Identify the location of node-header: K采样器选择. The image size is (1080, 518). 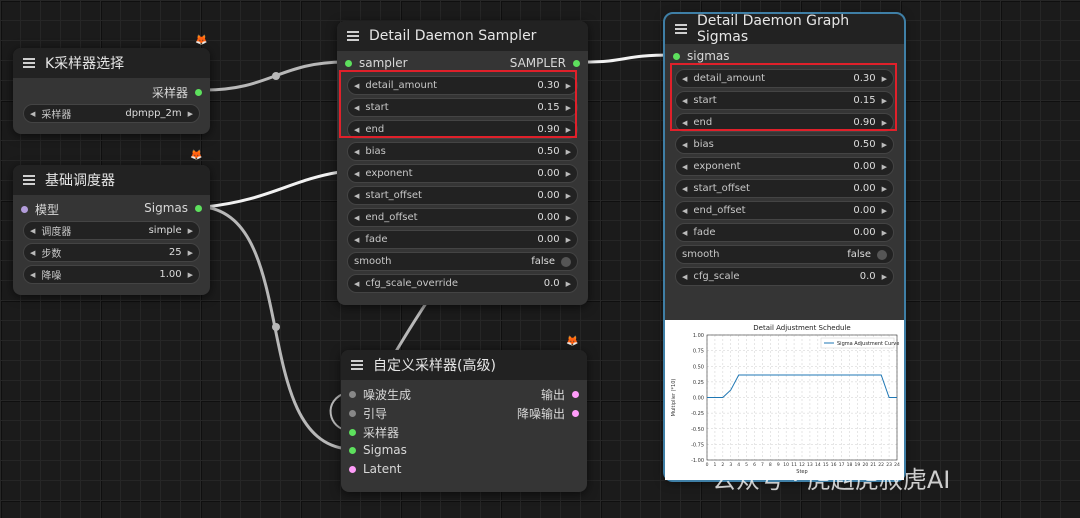
(111, 63).